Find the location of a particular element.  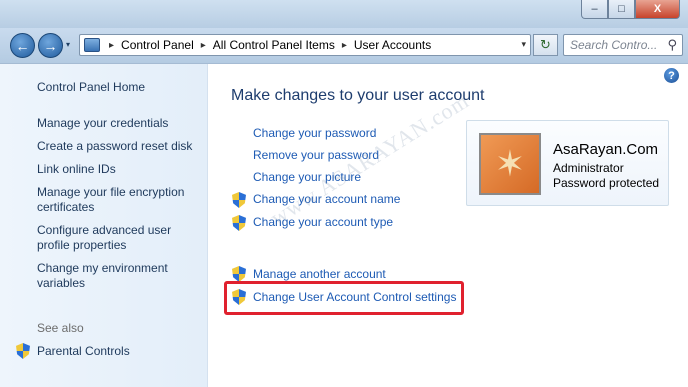

avatar: ✶ is located at coordinates (510, 164).